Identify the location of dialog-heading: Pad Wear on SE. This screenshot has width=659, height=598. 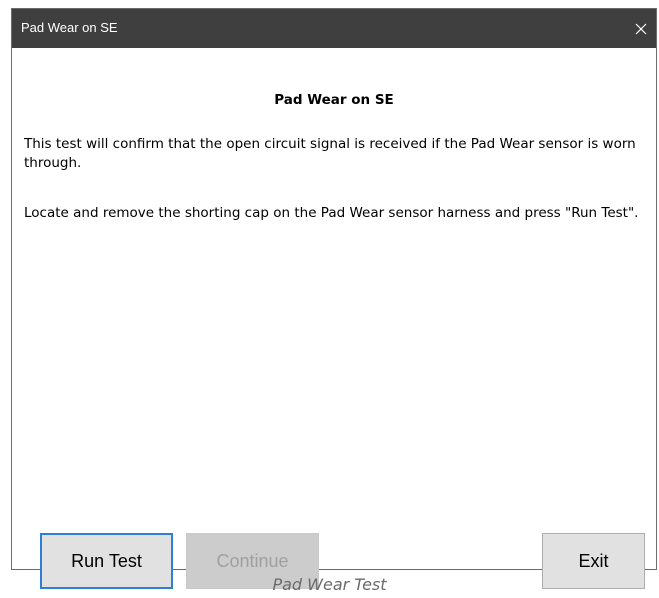
(334, 100).